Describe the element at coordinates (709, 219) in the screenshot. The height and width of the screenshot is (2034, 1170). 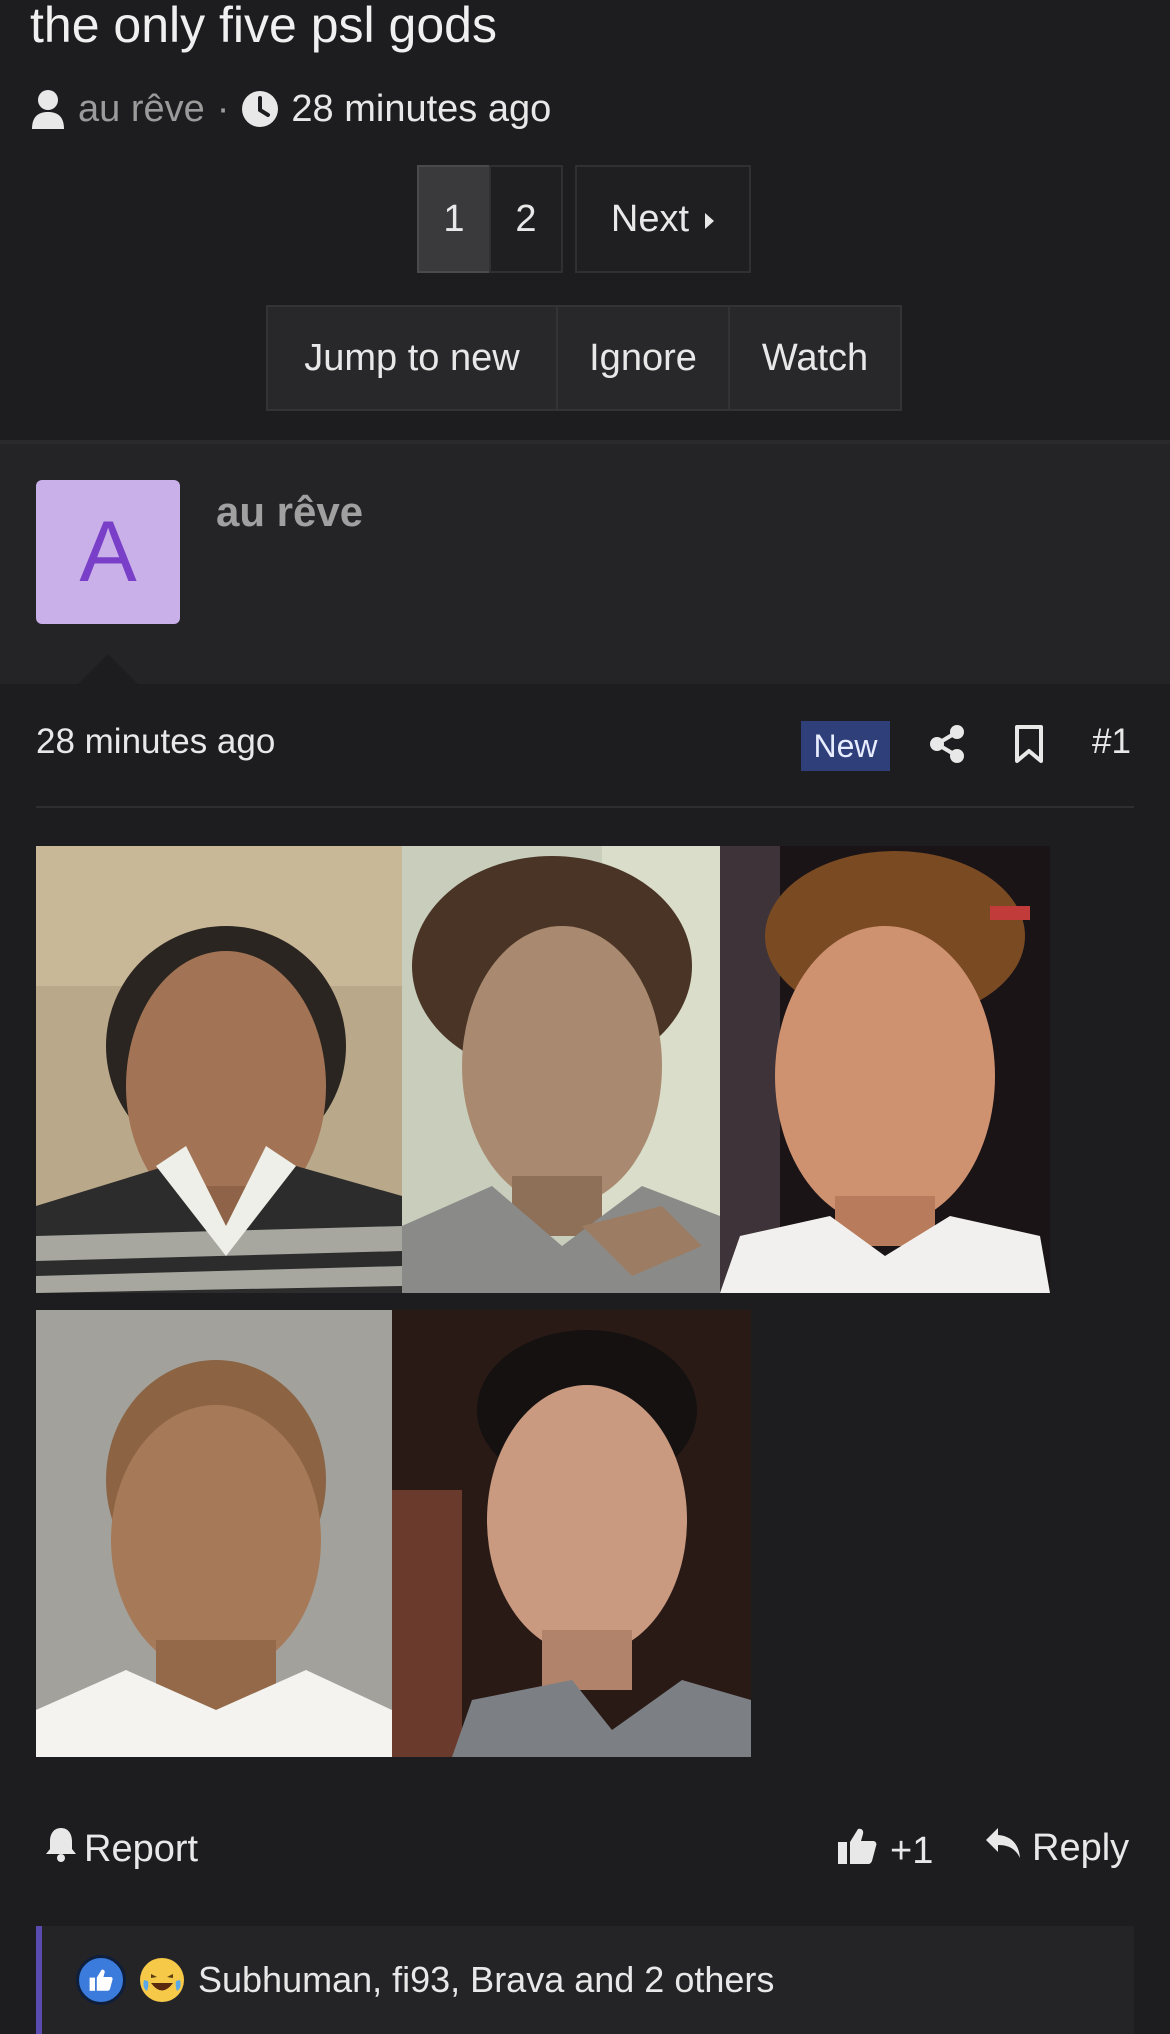
I see `caret-right-icon` at that location.